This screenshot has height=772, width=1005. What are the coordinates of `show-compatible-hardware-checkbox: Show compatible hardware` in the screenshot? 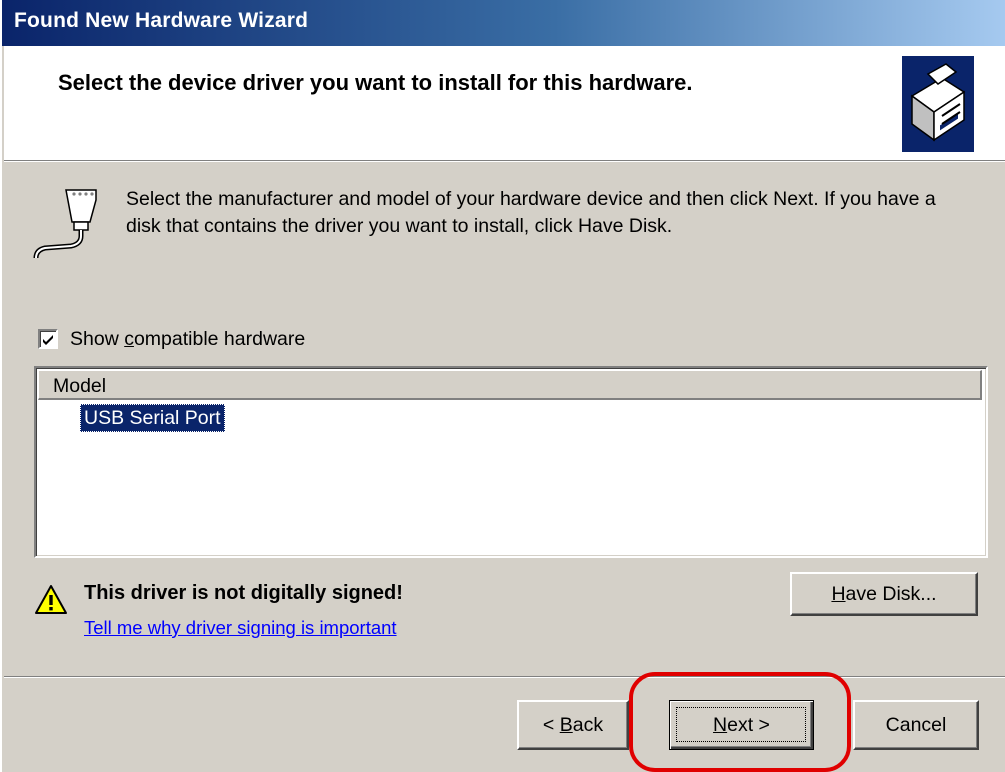 It's located at (171, 339).